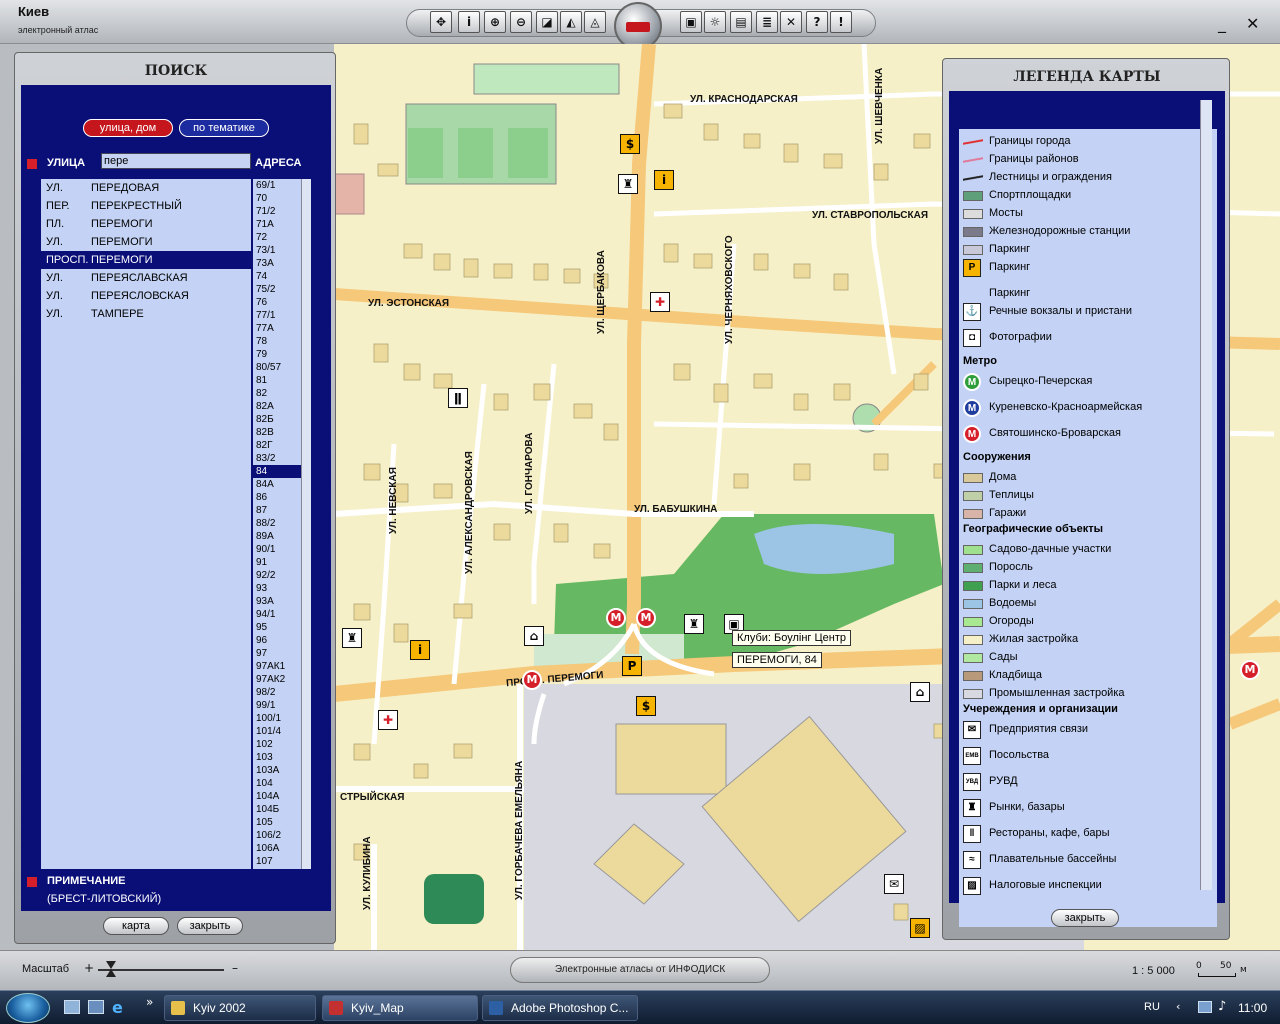  Describe the element at coordinates (277, 575) in the screenshot. I see `address-list-item: 92/2` at that location.